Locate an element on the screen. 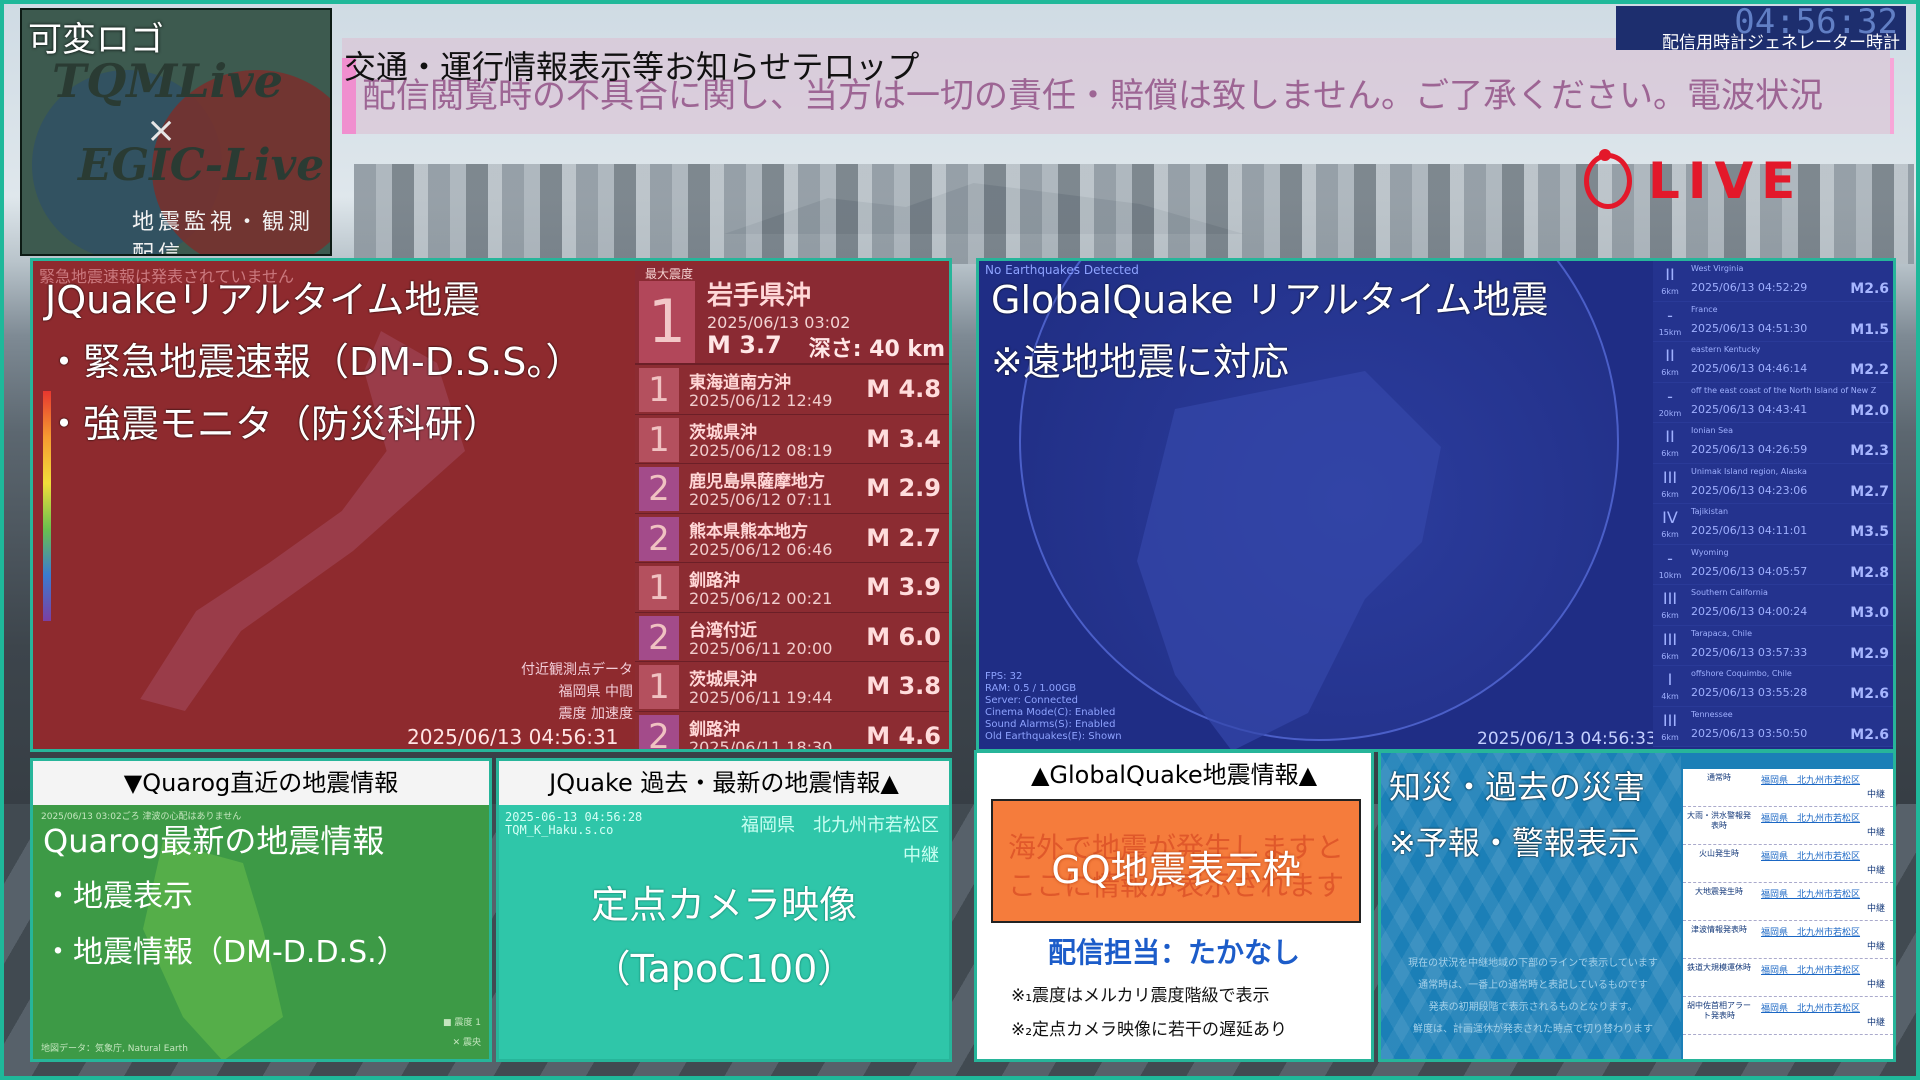 The width and height of the screenshot is (1920, 1080). gq-region: Tajikistan is located at coordinates (1710, 511).